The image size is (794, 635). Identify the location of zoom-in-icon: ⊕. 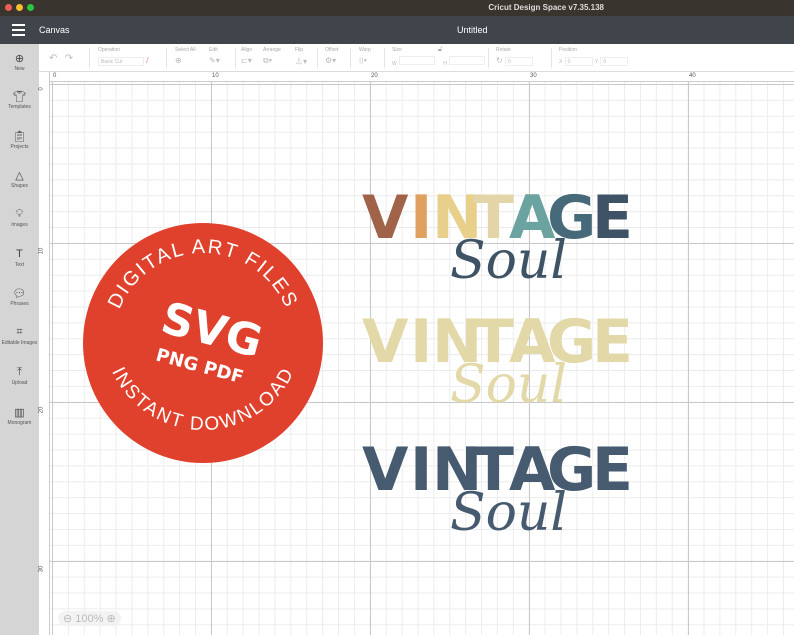
(110, 619).